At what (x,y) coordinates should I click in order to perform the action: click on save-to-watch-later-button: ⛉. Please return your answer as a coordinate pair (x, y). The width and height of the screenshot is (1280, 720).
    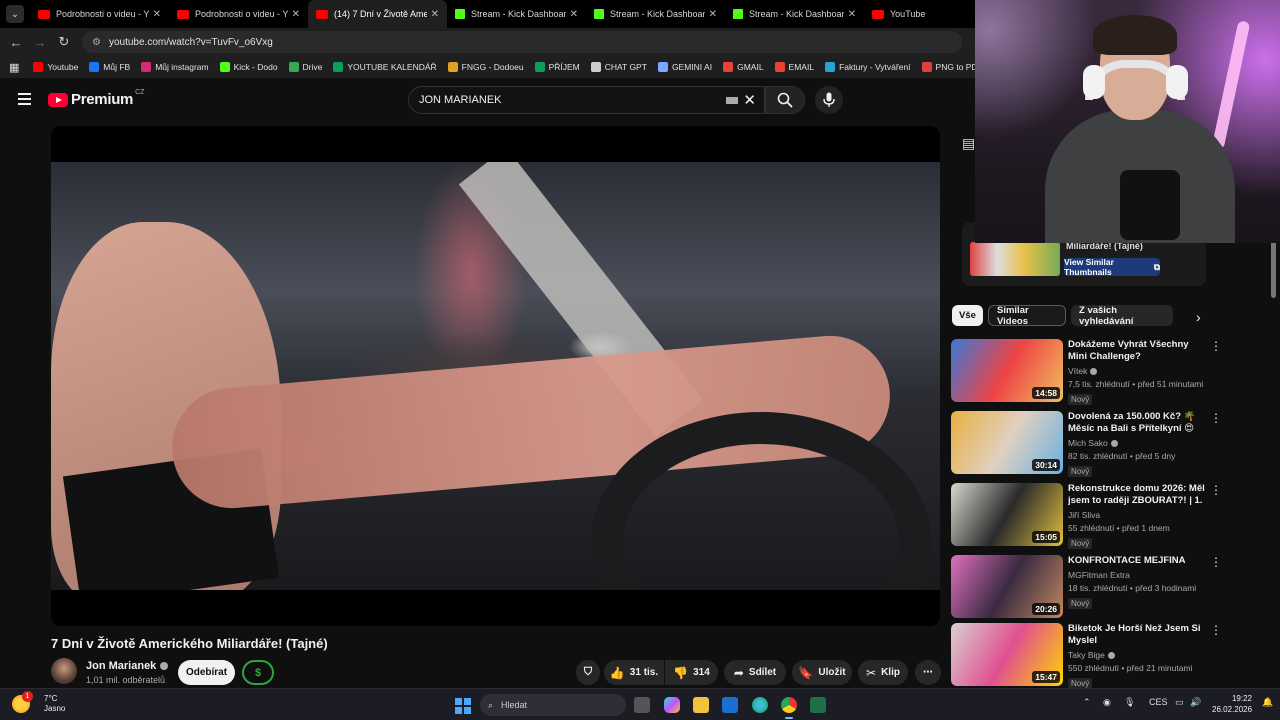
    Looking at the image, I should click on (588, 672).